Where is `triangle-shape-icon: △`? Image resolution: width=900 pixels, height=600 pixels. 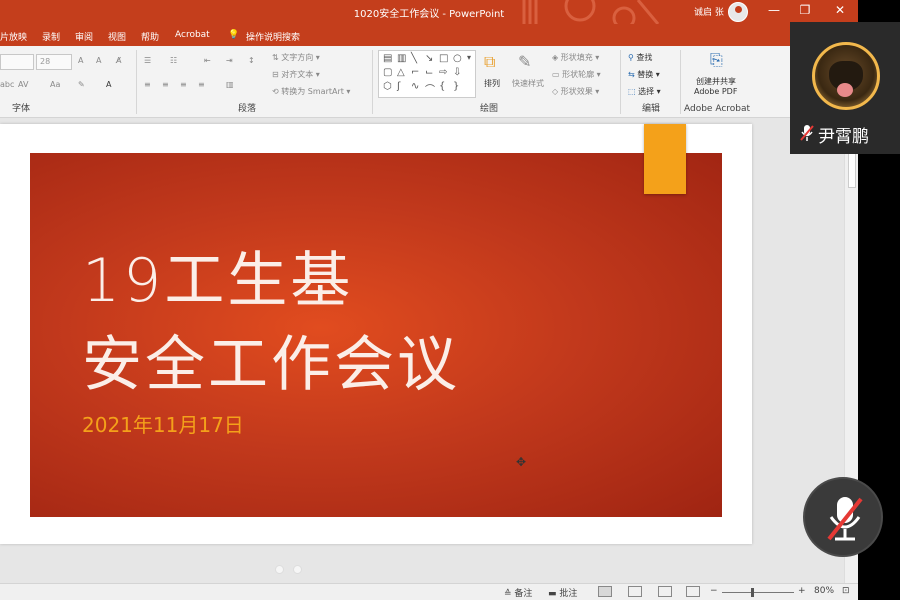 triangle-shape-icon: △ is located at coordinates (401, 72).